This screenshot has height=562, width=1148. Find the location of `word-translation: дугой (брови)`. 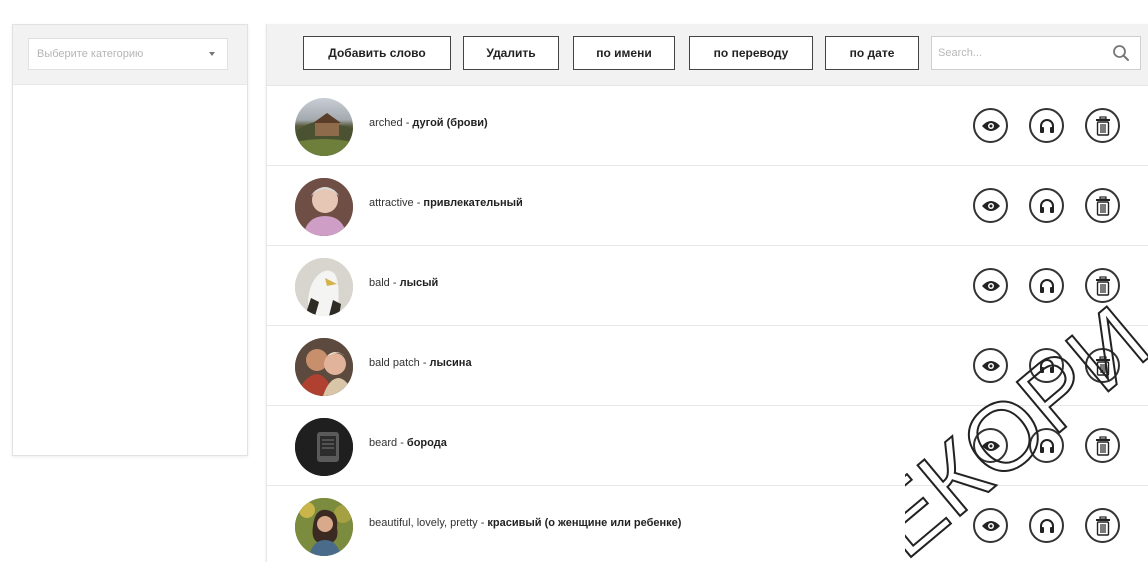

word-translation: дугой (брови) is located at coordinates (450, 123).